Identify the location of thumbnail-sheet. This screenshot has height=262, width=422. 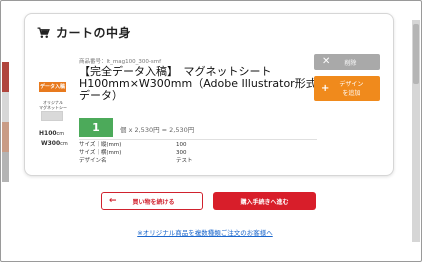
(52, 116).